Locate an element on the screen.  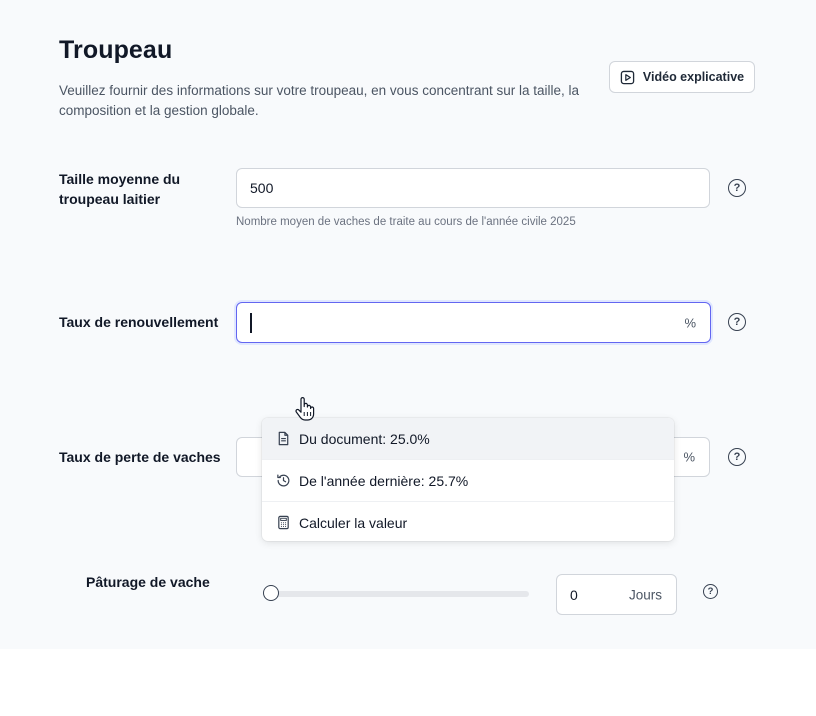
hand-pointer-cursor-icon is located at coordinates (305, 411).